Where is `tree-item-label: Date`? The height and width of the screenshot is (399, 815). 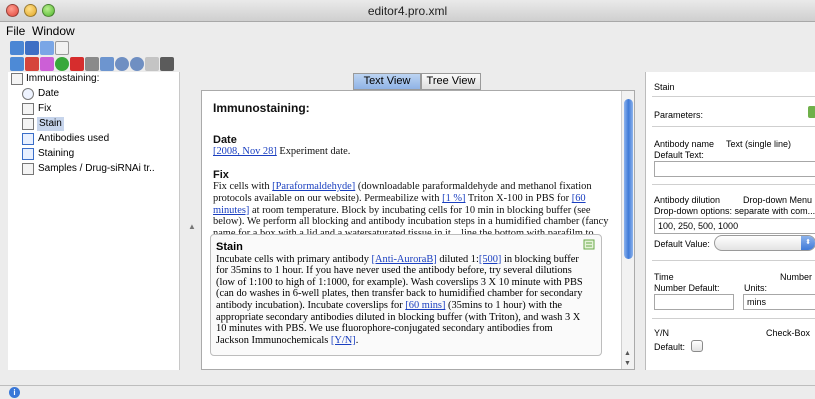 tree-item-label: Date is located at coordinates (49, 93).